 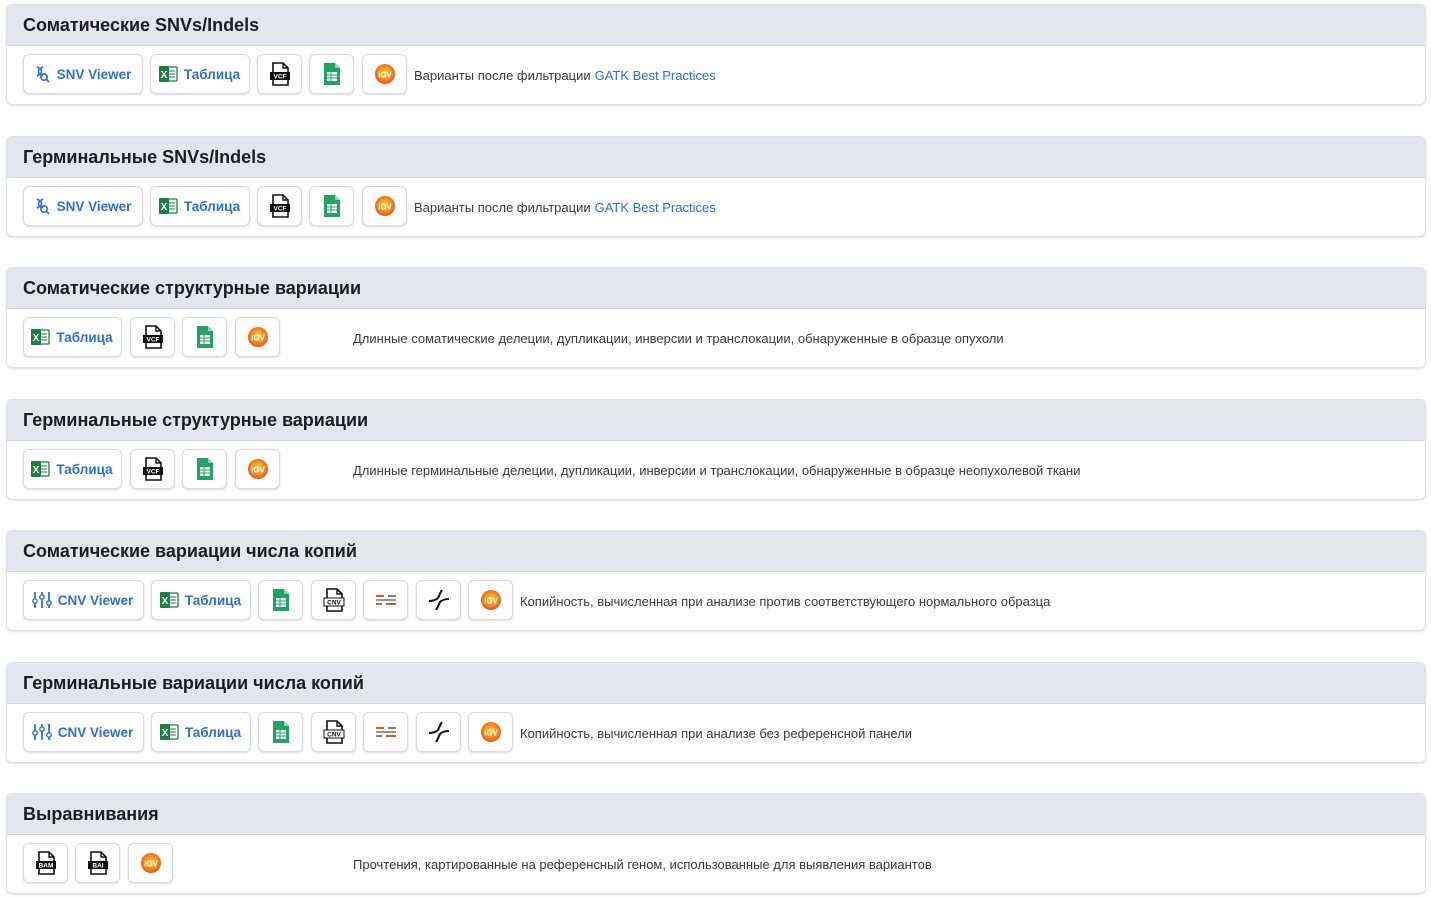 I want to click on panel-title: Выравнивания, so click(x=716, y=814).